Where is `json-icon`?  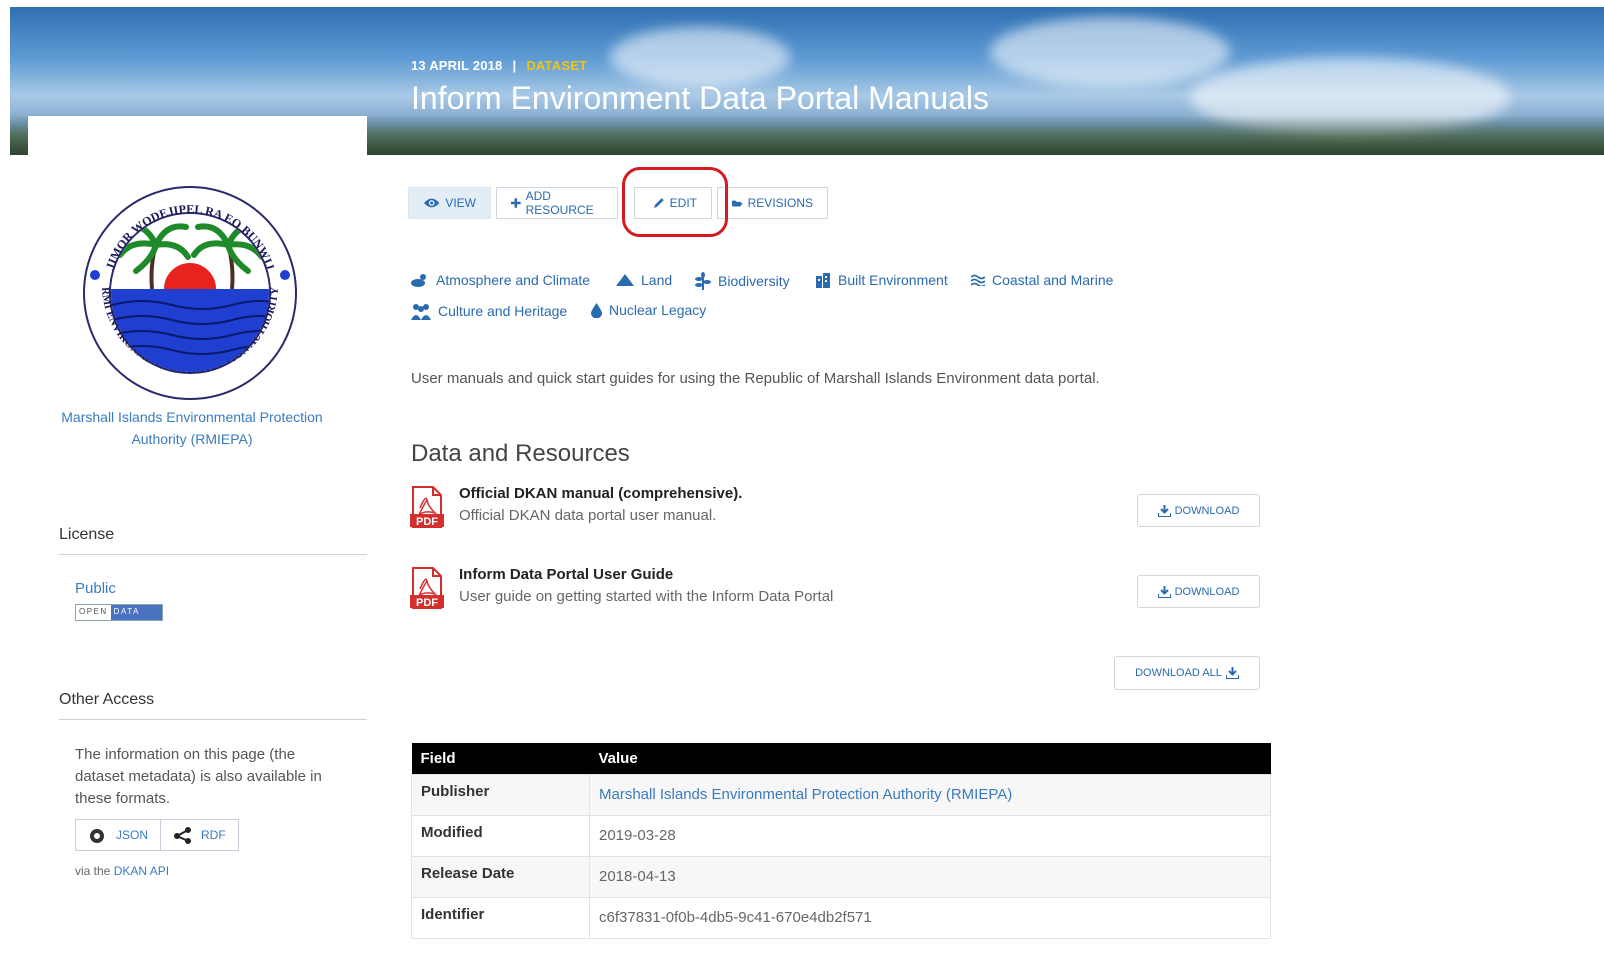
json-icon is located at coordinates (97, 836).